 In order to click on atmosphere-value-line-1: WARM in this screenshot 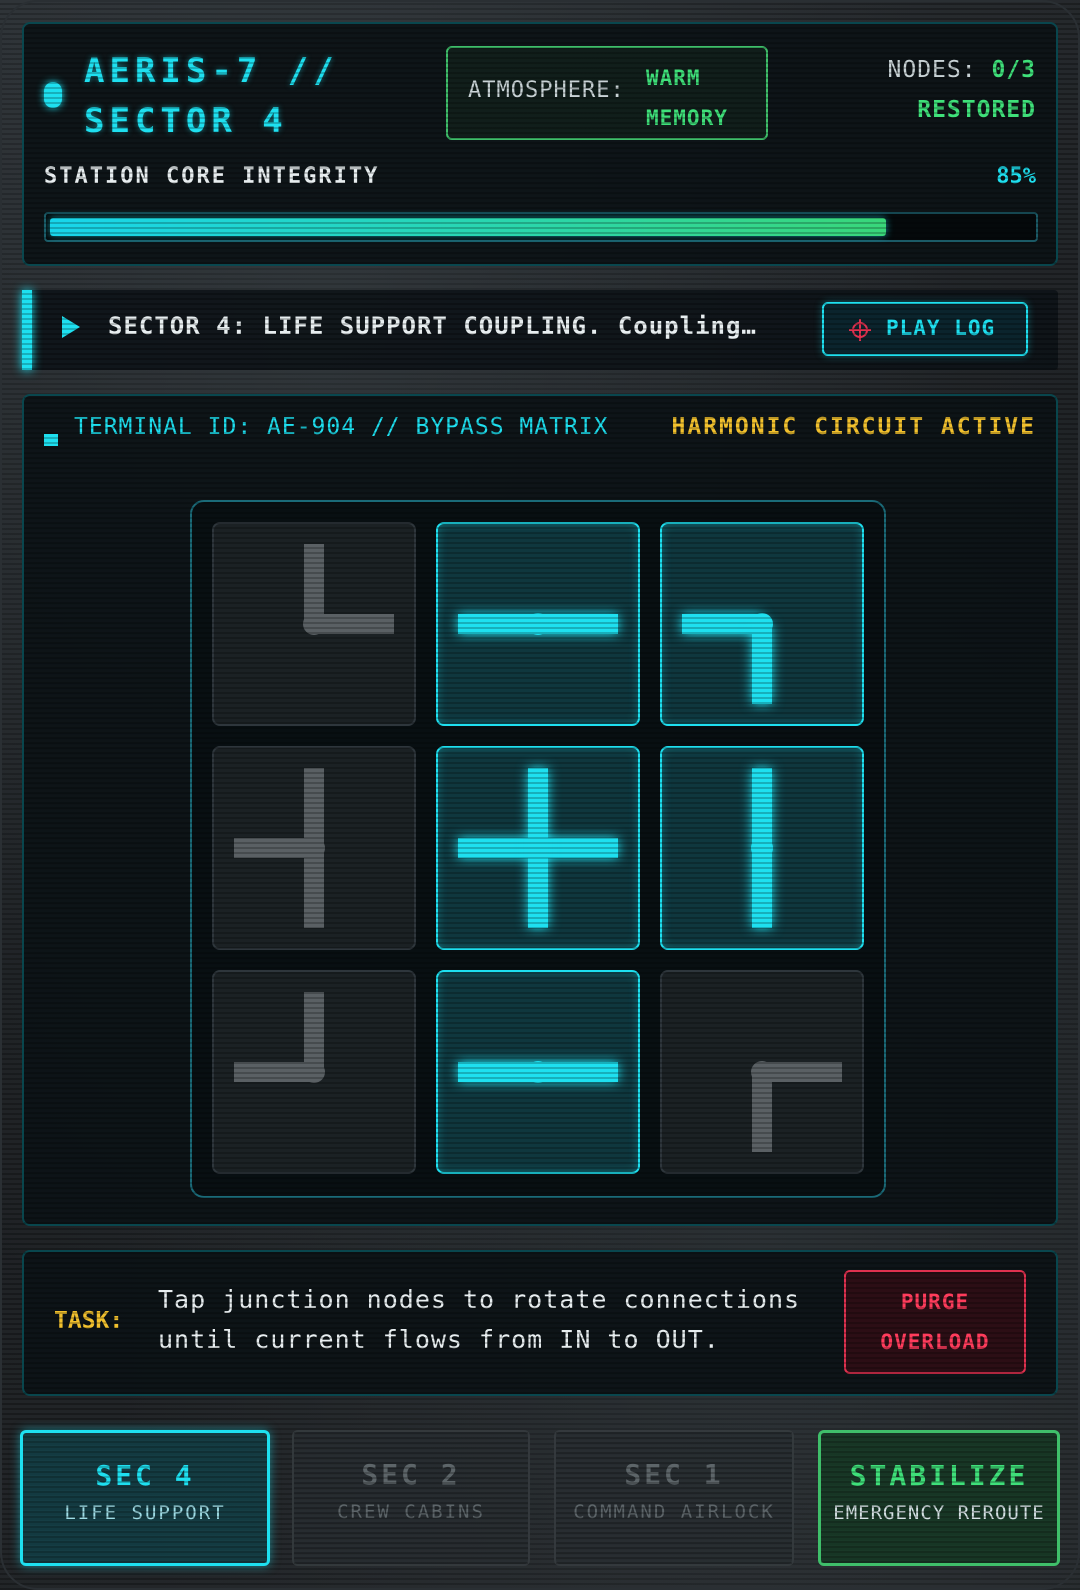, I will do `click(673, 78)`.